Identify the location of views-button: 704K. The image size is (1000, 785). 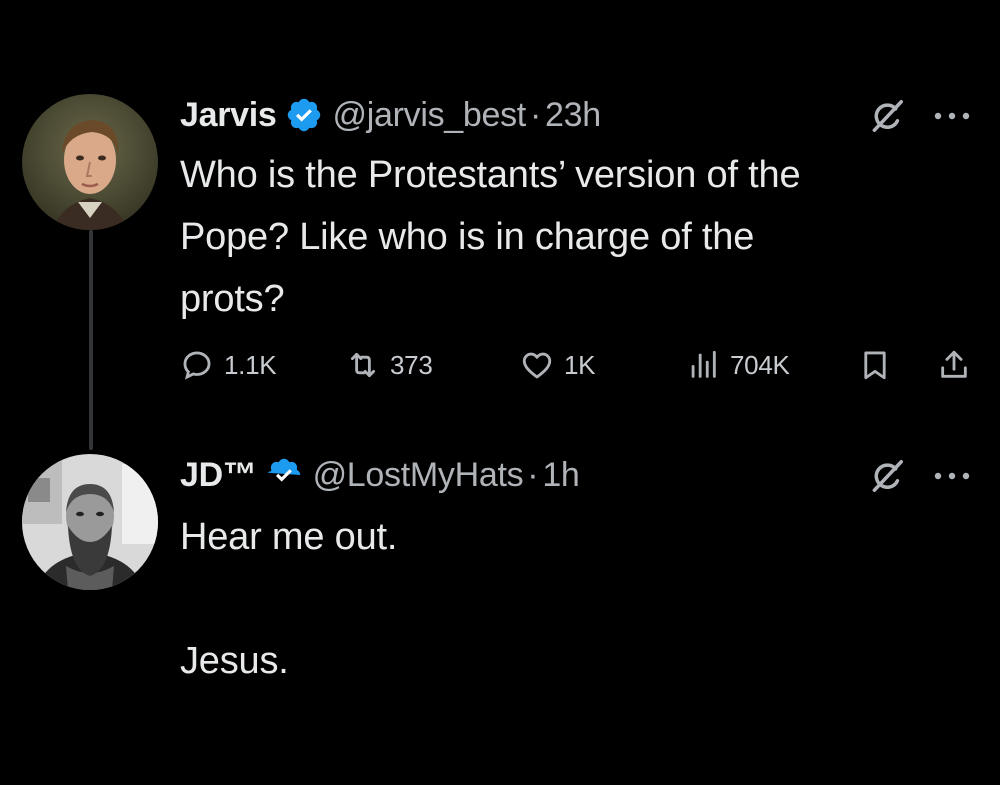
(738, 365).